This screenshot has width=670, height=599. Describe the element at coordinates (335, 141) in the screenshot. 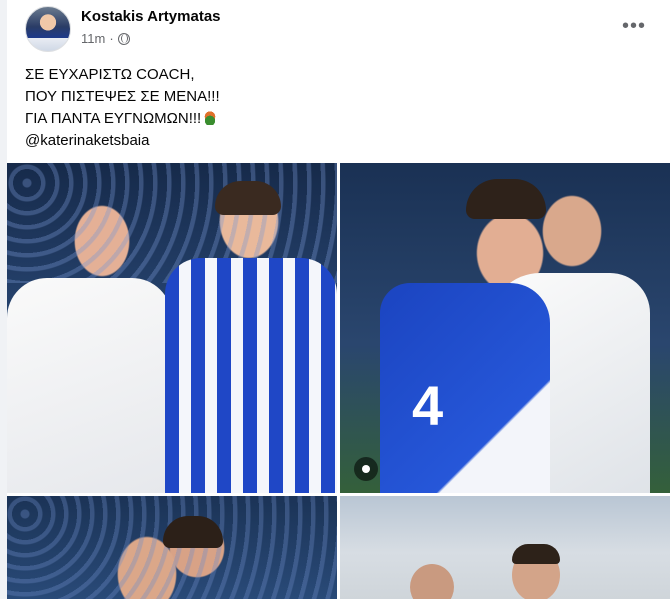

I see `mention-link: @katerinaketsbaia` at that location.